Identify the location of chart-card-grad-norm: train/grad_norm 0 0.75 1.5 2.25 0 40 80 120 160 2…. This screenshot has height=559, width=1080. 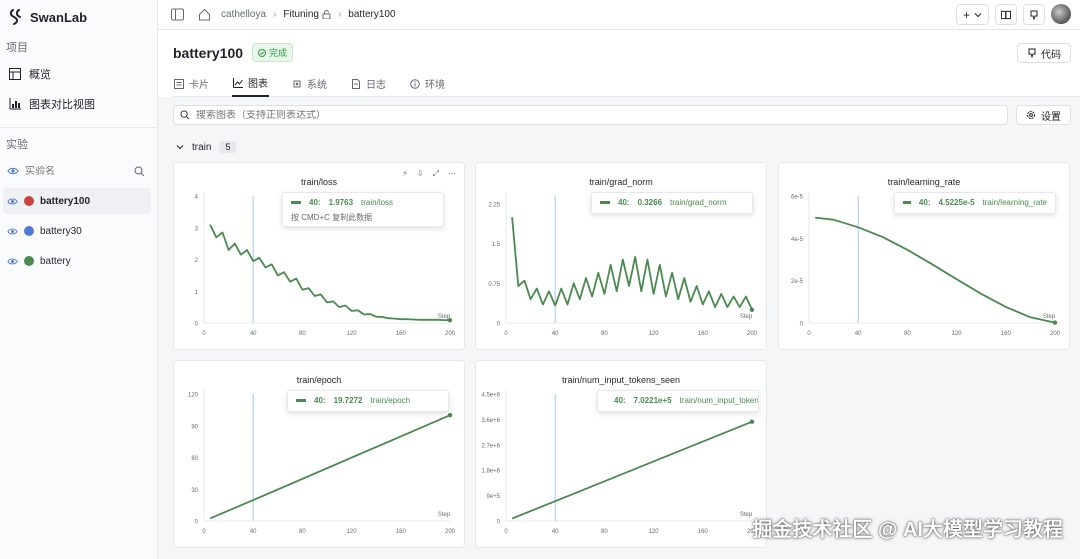
(621, 256).